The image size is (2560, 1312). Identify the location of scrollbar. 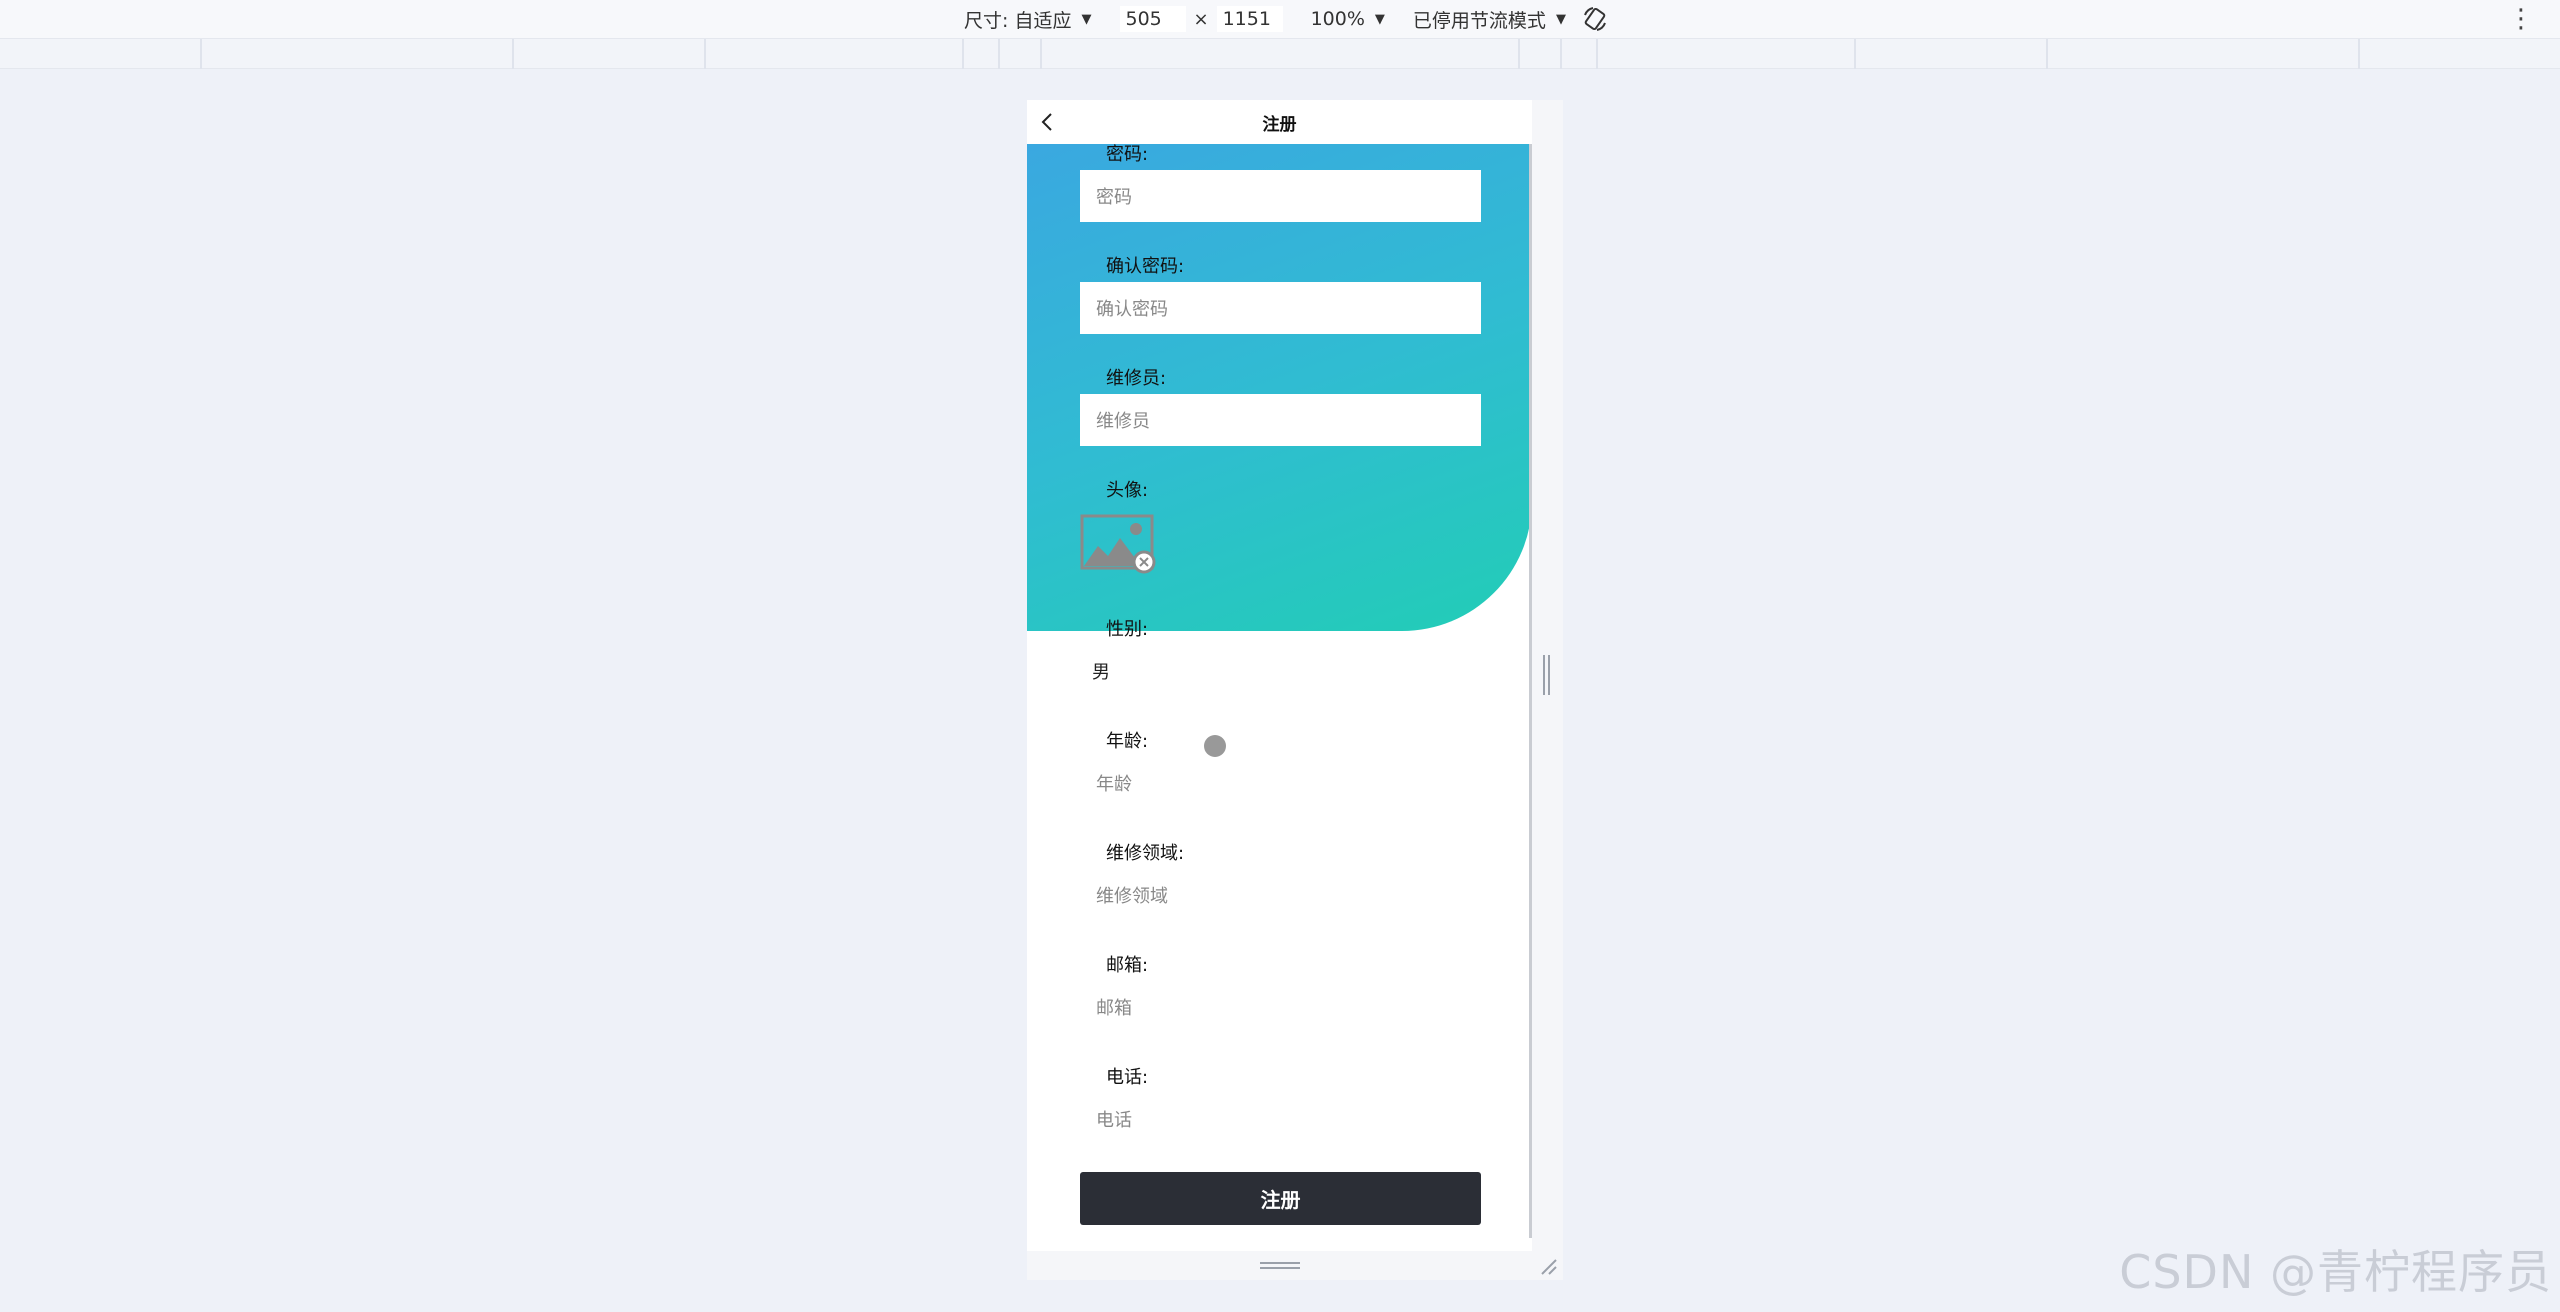
(1530, 691).